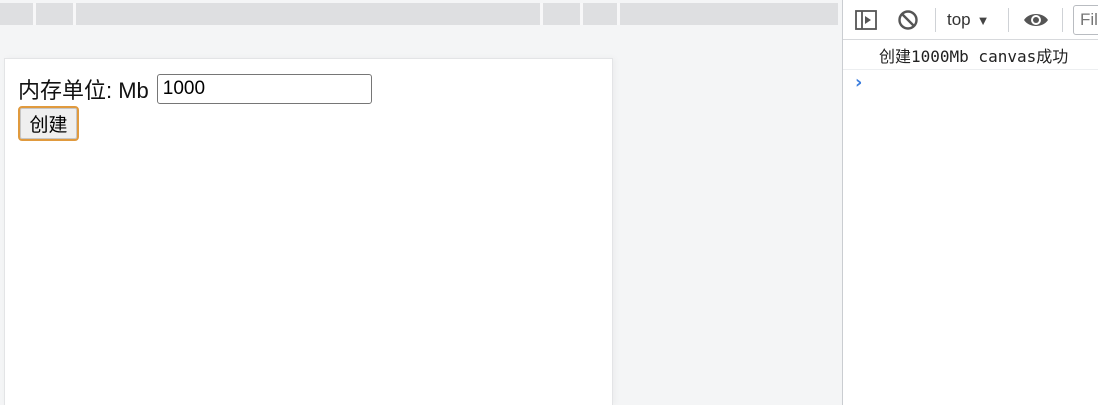 Image resolution: width=1098 pixels, height=405 pixels. I want to click on create-button: 创建, so click(48, 123).